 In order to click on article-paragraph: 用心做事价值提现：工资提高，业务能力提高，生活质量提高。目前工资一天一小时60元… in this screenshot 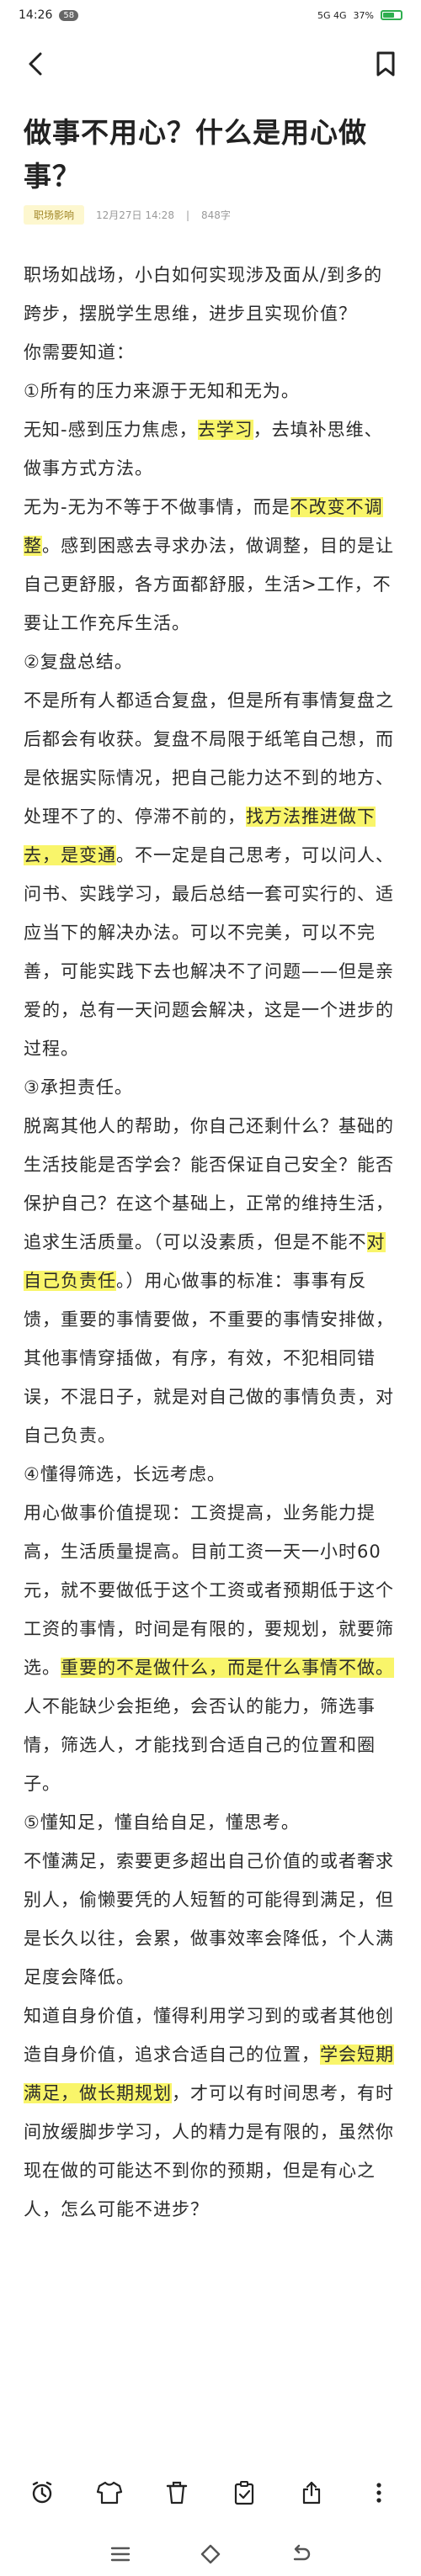, I will do `click(212, 1648)`.